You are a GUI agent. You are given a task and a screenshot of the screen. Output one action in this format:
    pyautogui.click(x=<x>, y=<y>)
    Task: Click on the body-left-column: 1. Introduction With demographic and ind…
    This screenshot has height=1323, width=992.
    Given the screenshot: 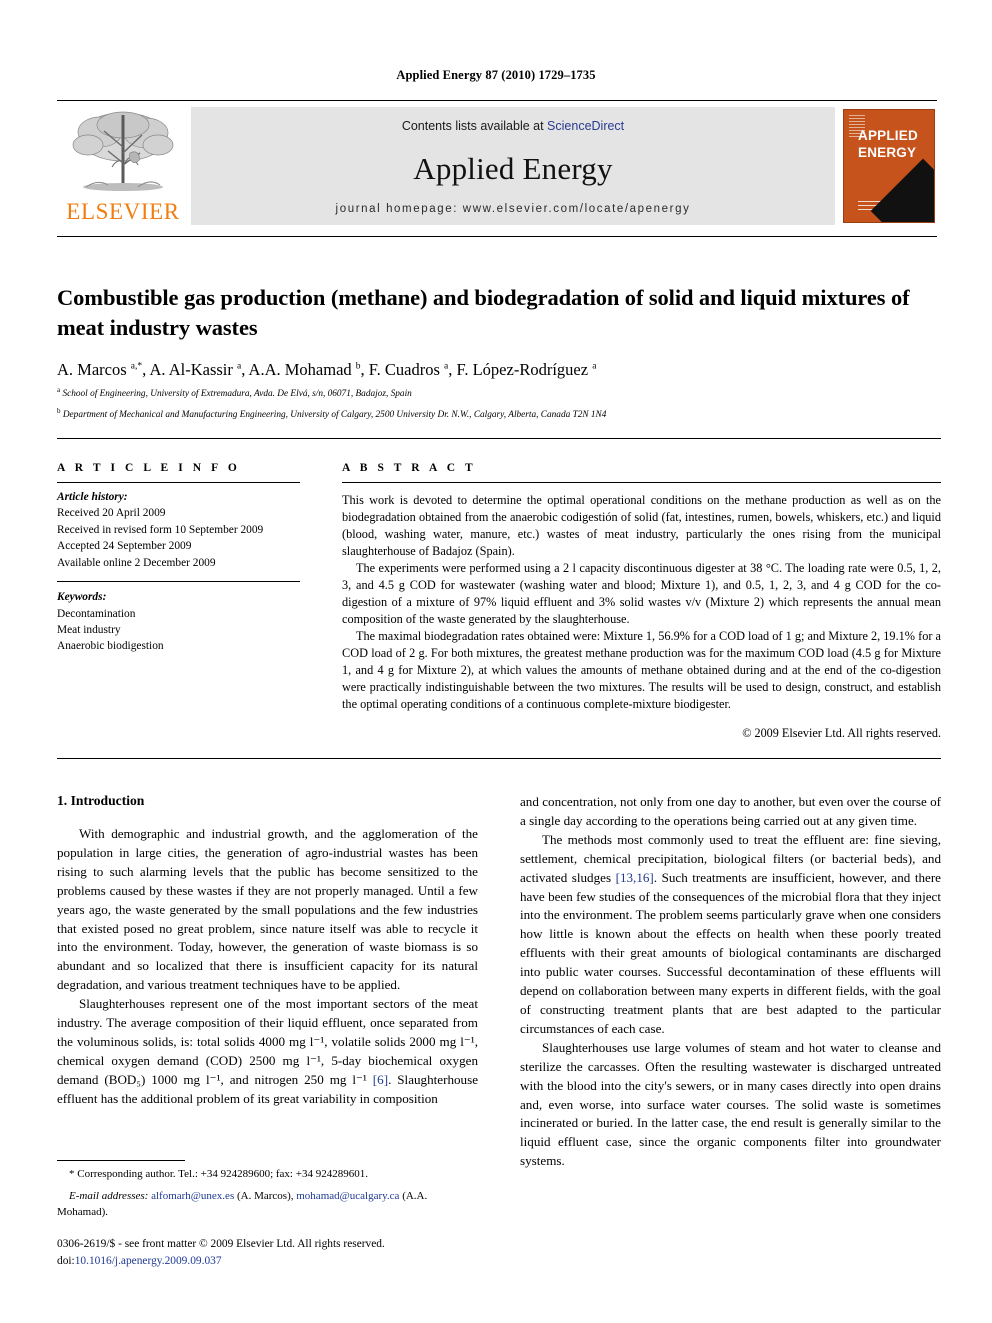 What is the action you would take?
    pyautogui.click(x=267, y=982)
    